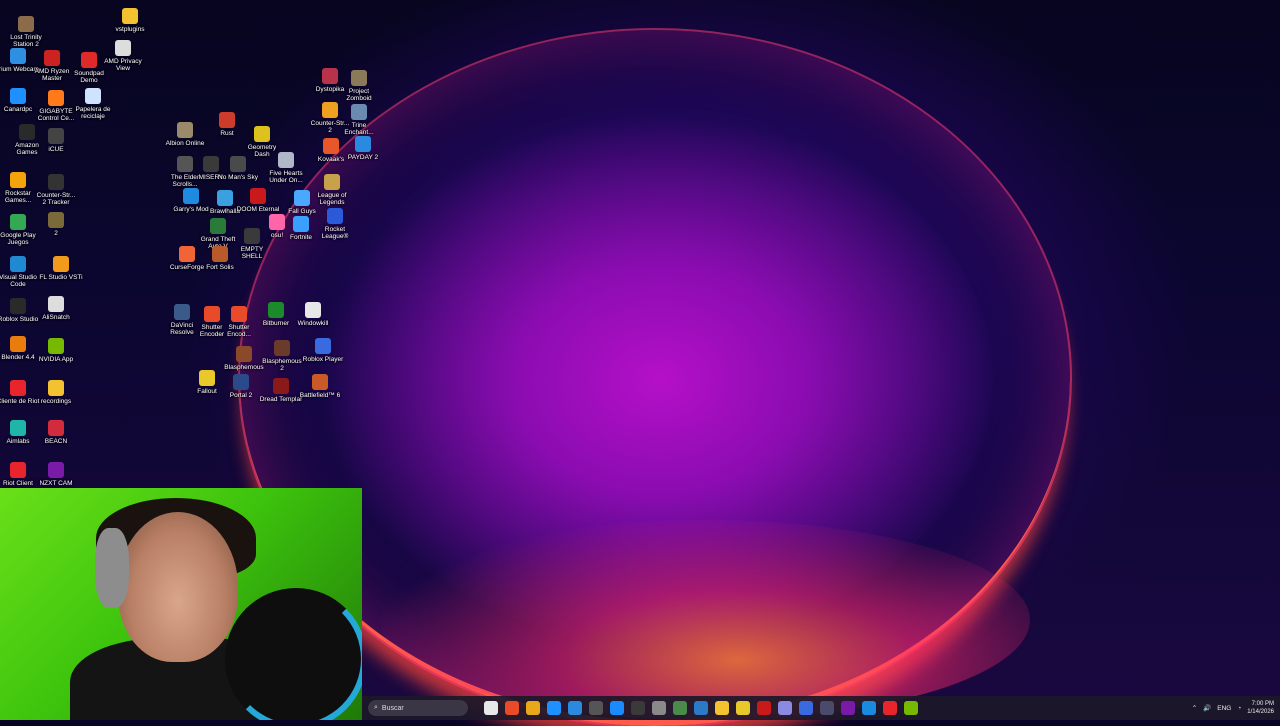 The height and width of the screenshot is (726, 1280). I want to click on wifi-icon: ◔, so click(1239, 708).